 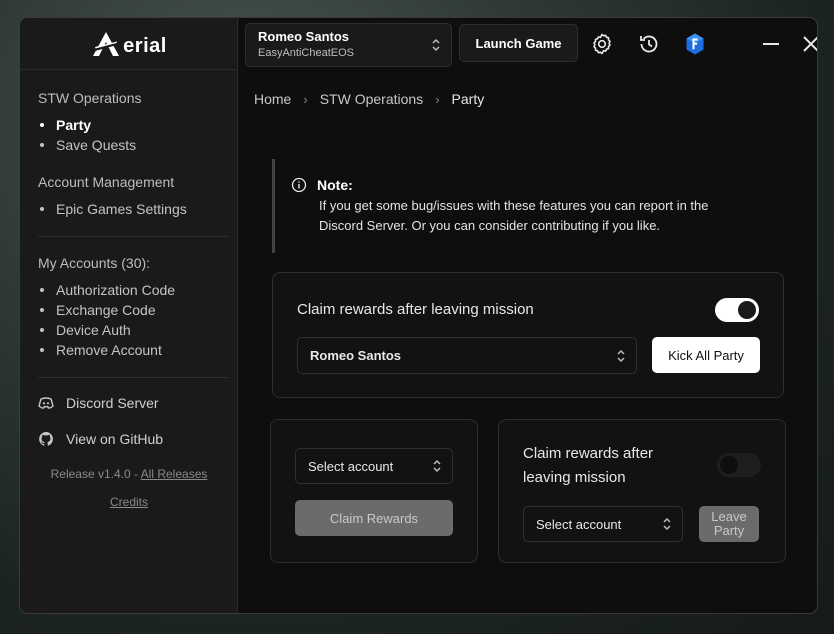 I want to click on sidebar-item-label: Party, so click(x=74, y=125).